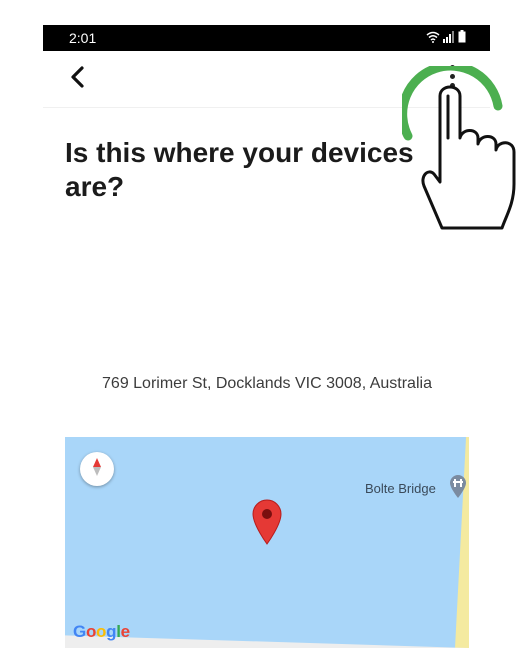 This screenshot has height=648, width=519. Describe the element at coordinates (95, 186) in the screenshot. I see `page-title-line-2: are?` at that location.